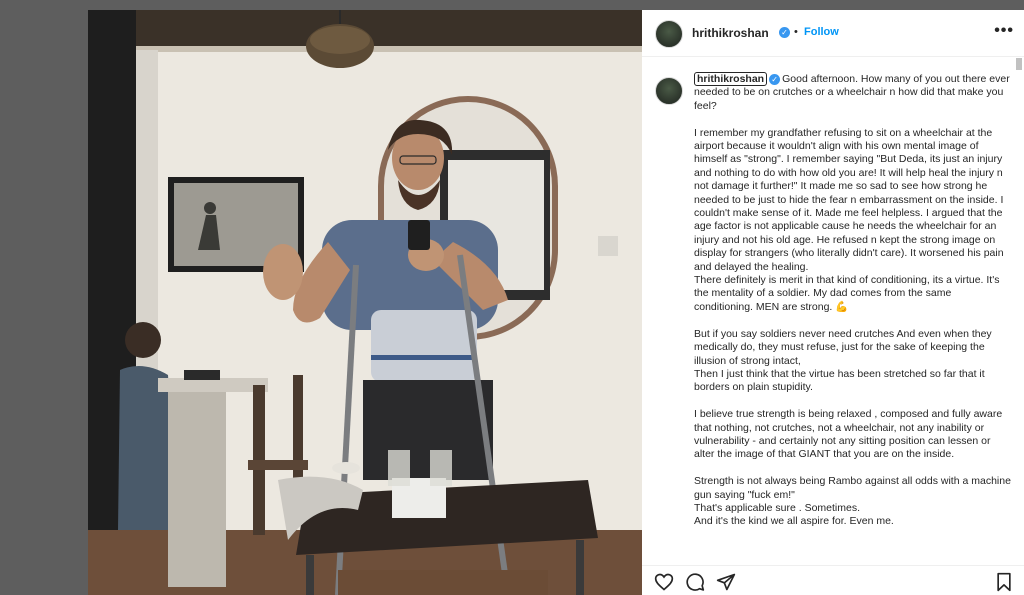 This screenshot has width=1024, height=595. I want to click on comment-icon, so click(695, 582).